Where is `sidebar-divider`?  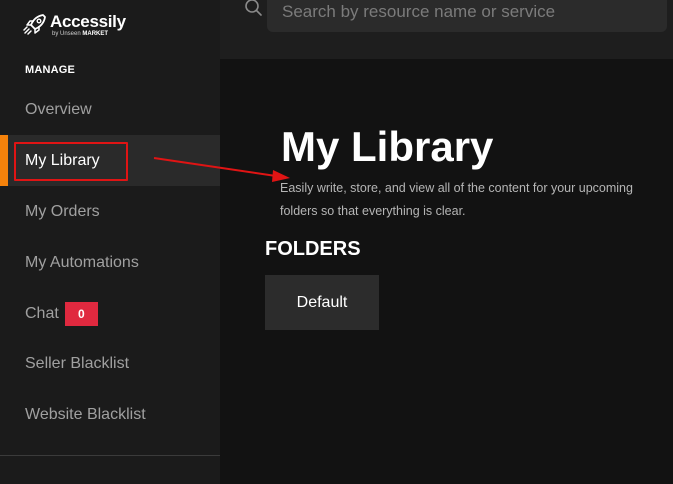
sidebar-divider is located at coordinates (110, 455).